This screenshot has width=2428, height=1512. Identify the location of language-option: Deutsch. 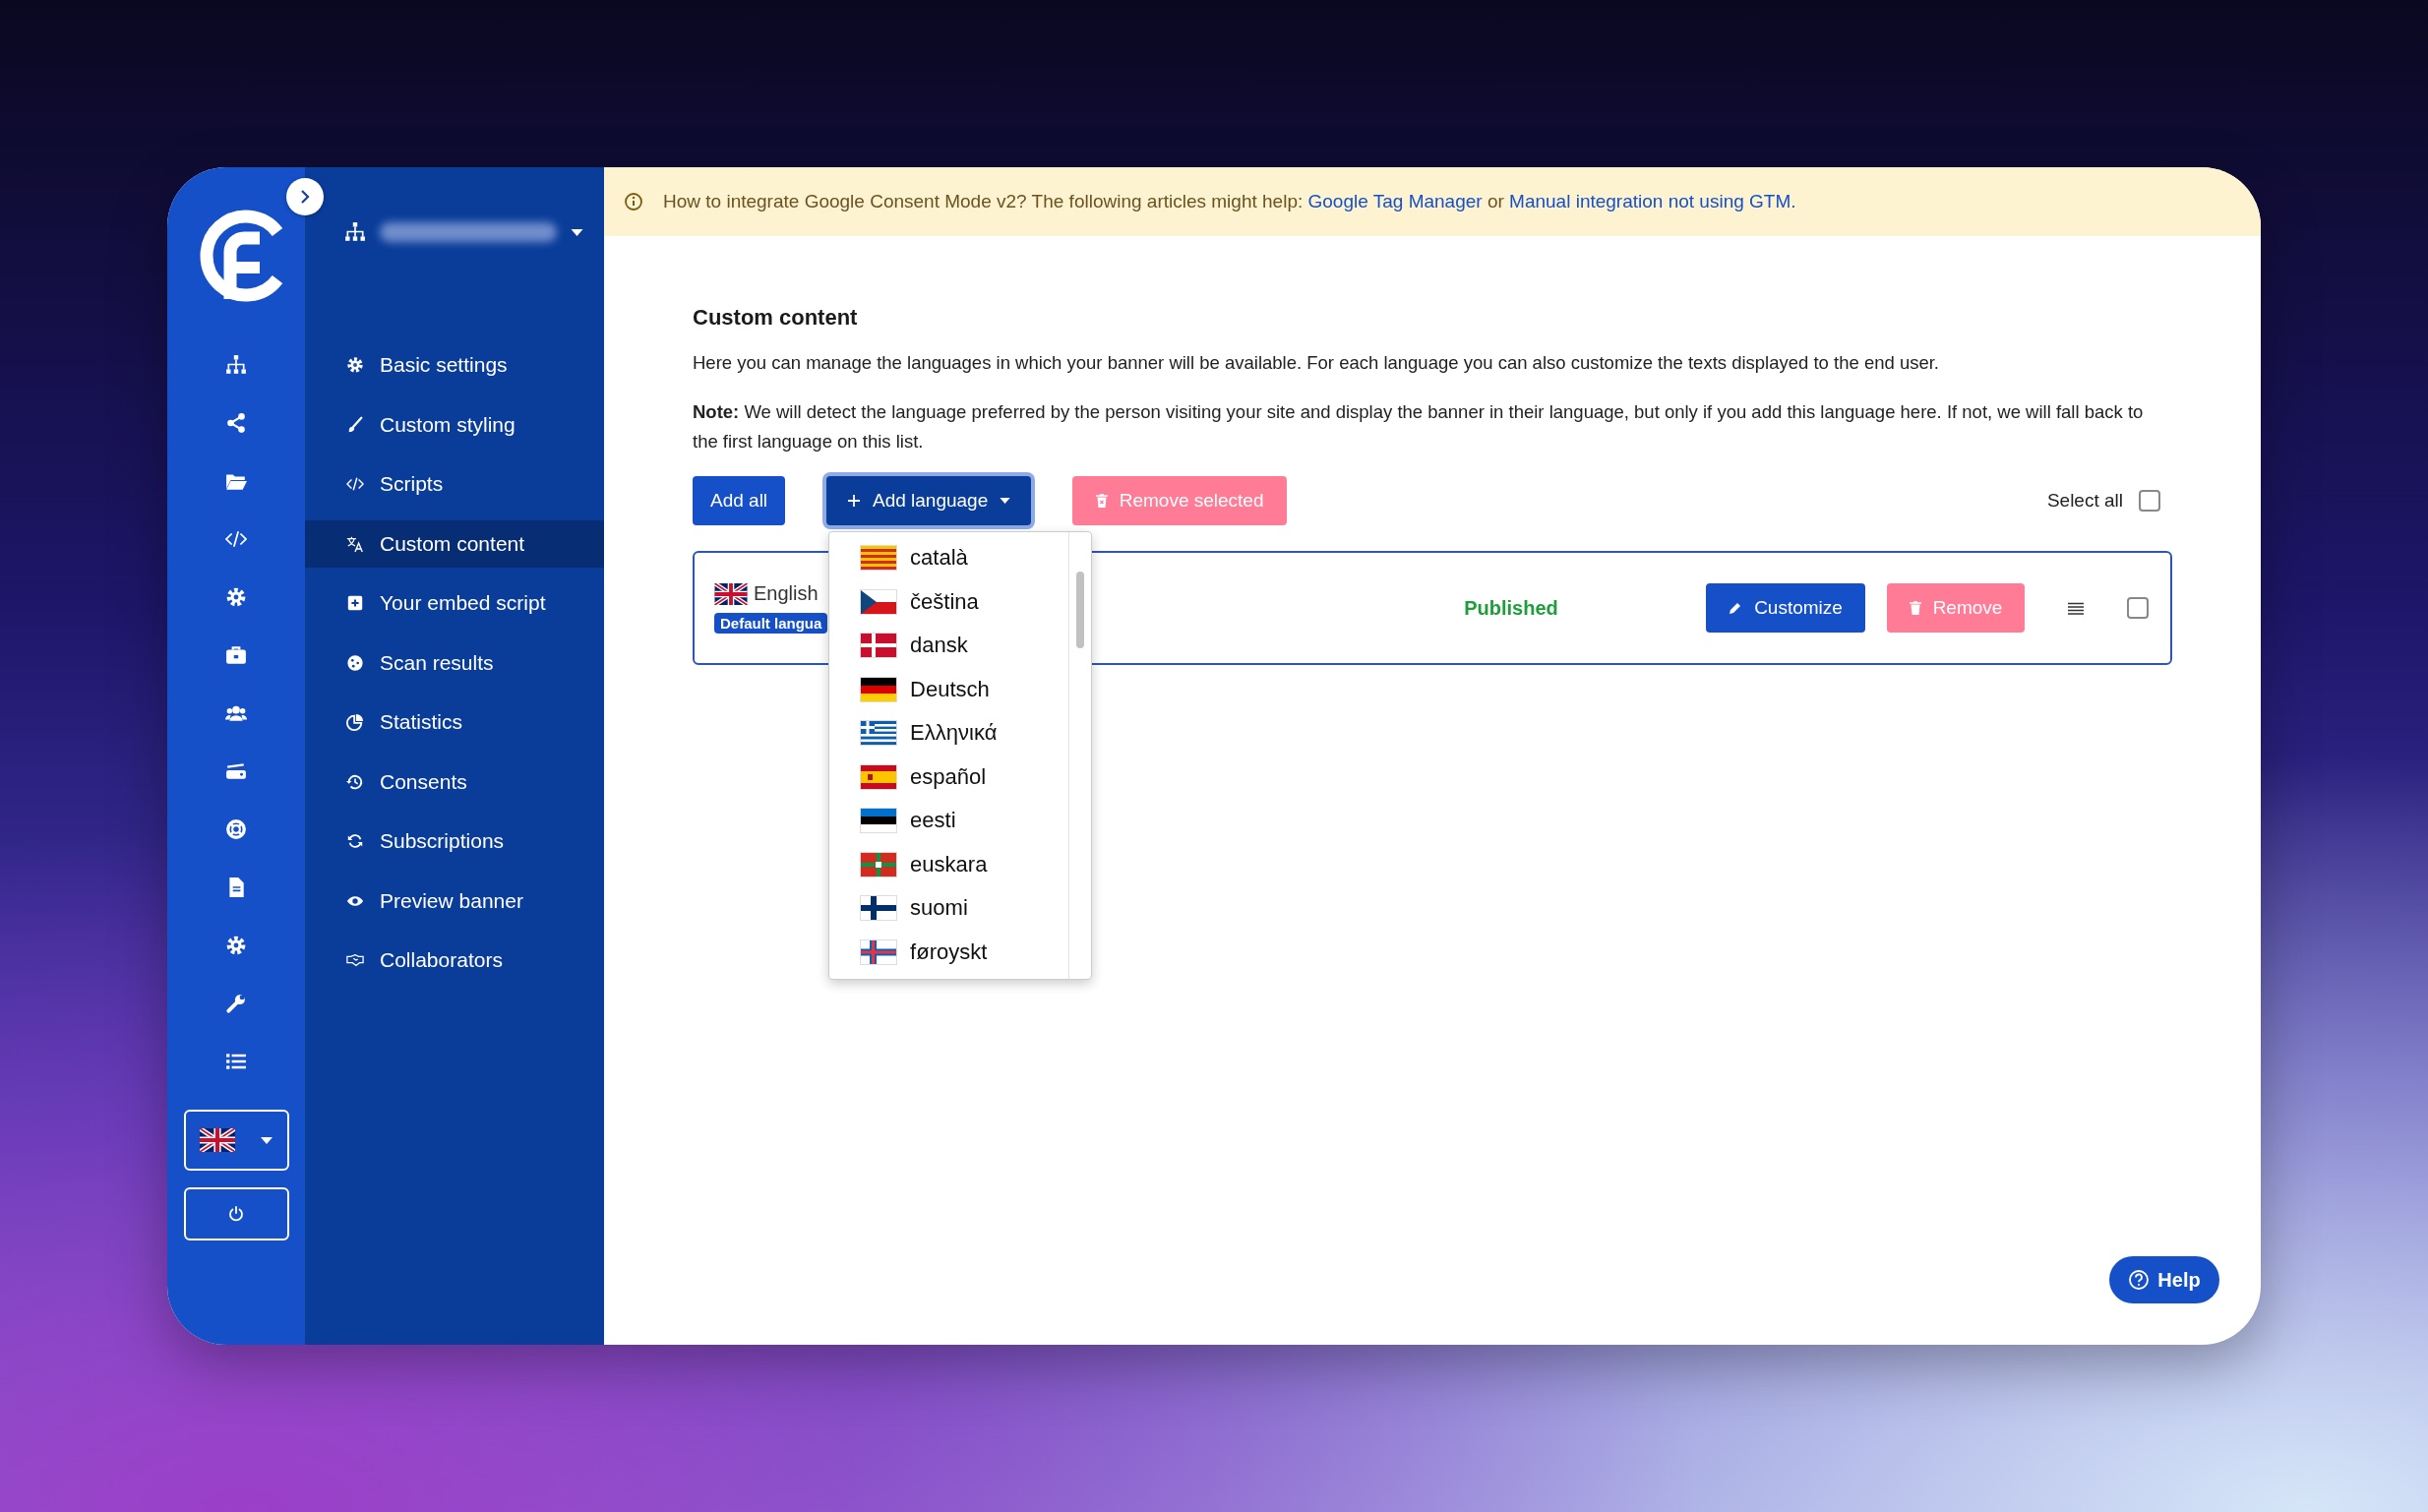
(949, 689).